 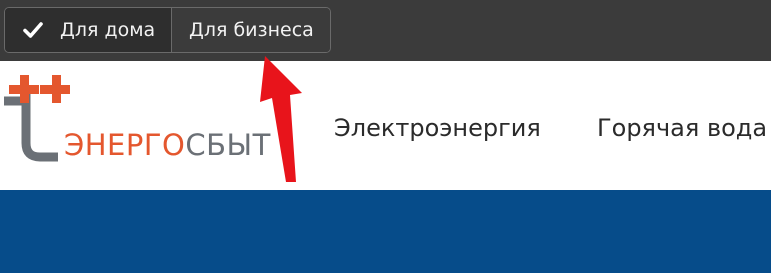 I want to click on logo-text-sbyt: СБЫТ, so click(x=228, y=145).